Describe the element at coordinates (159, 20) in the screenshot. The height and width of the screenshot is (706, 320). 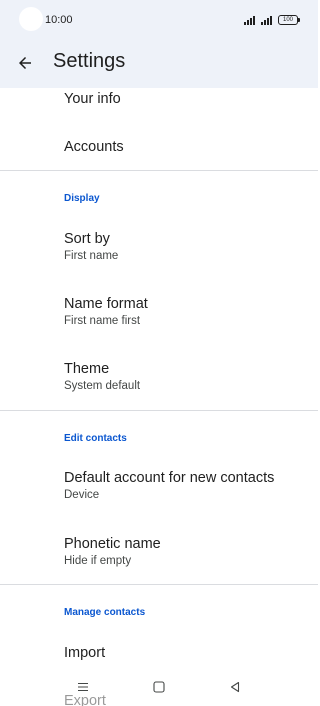
I see `status-bar: 10:00 100` at that location.